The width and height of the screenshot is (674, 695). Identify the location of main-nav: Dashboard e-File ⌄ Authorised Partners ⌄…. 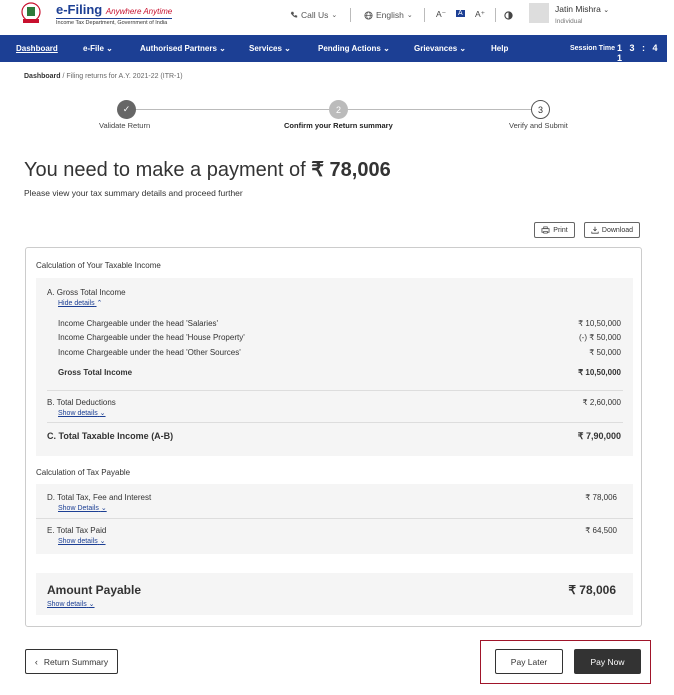
(333, 49).